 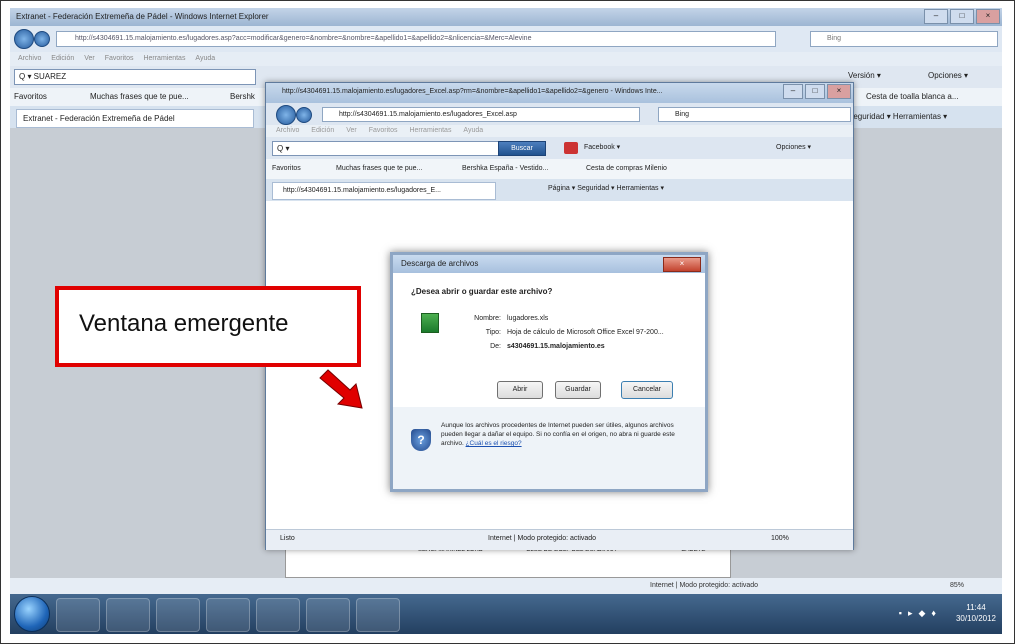 What do you see at coordinates (135, 118) in the screenshot?
I see `bg-active-tab: Extranet - Federación Extremeña de Pádel` at bounding box center [135, 118].